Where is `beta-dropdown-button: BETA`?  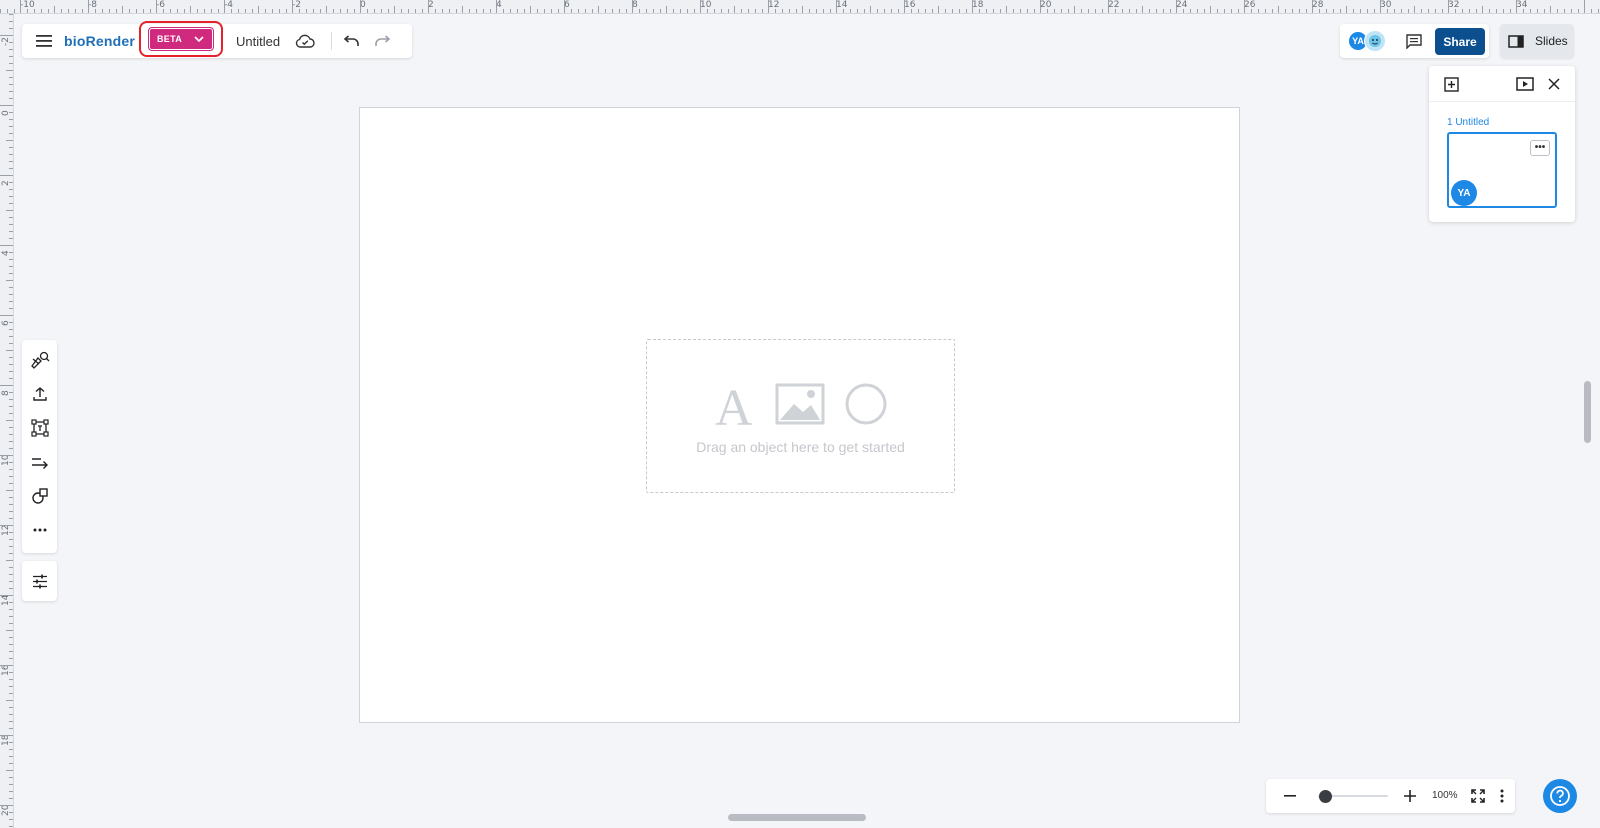 beta-dropdown-button: BETA is located at coordinates (181, 39).